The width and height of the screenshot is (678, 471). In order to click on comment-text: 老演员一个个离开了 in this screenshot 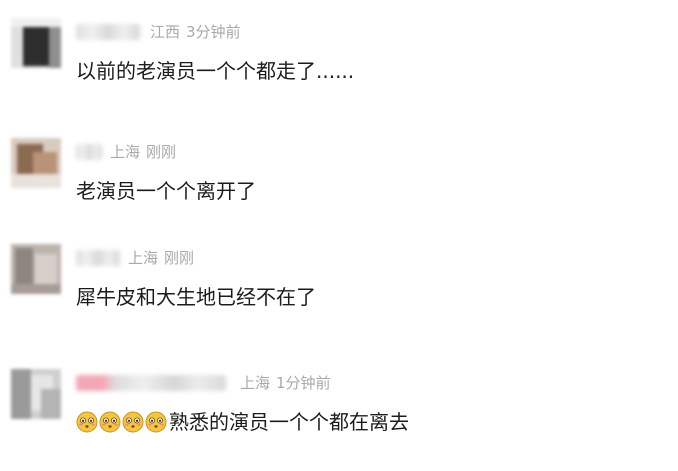, I will do `click(166, 191)`.